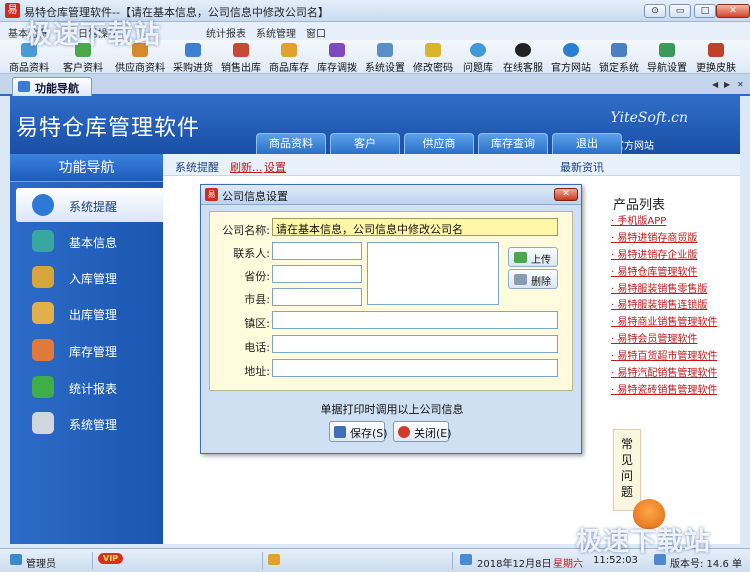 This screenshot has width=750, height=572. I want to click on tab-close-icon: ✕, so click(740, 84).